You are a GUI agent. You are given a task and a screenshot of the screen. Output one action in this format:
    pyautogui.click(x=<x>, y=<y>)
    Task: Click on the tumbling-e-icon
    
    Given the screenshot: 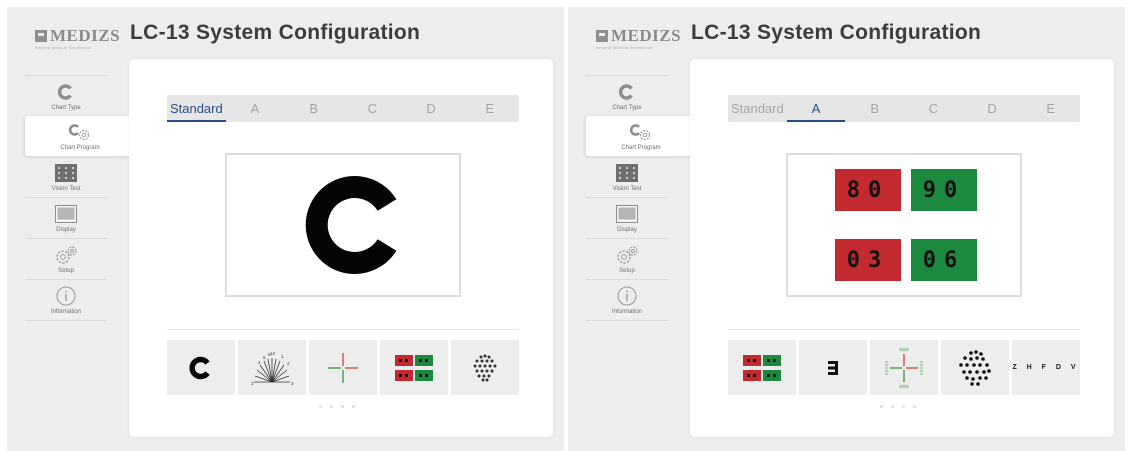 What is the action you would take?
    pyautogui.click(x=833, y=367)
    